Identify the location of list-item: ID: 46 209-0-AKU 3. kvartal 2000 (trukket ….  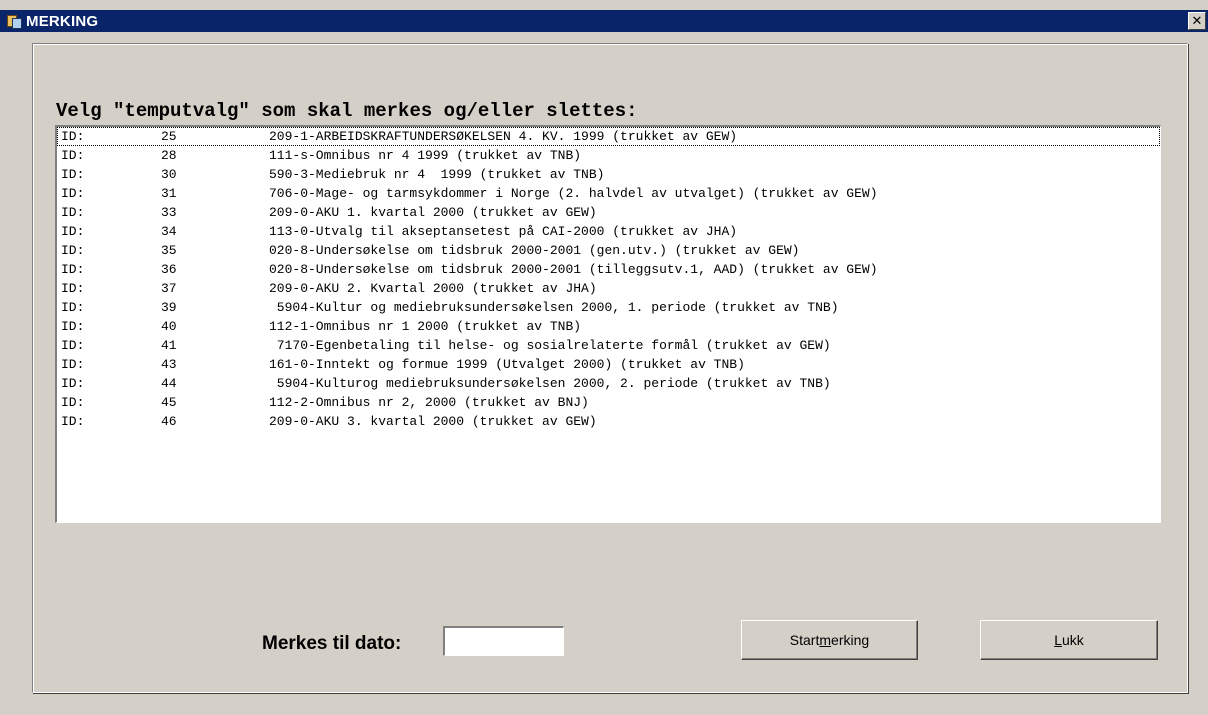
(608, 421).